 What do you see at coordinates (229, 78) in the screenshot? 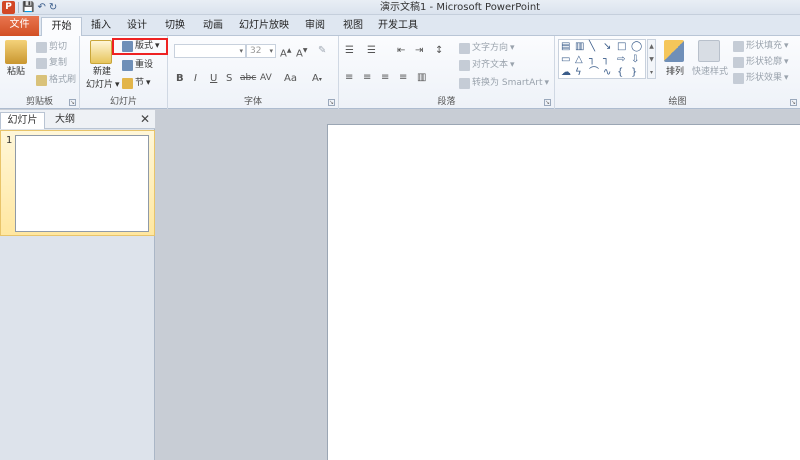
I see `shadow-button: S` at bounding box center [229, 78].